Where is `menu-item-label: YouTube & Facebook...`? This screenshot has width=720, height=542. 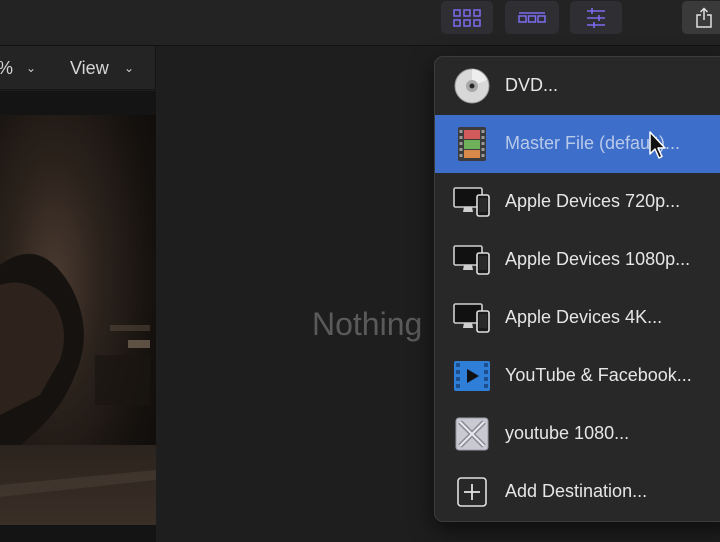 menu-item-label: YouTube & Facebook... is located at coordinates (598, 375).